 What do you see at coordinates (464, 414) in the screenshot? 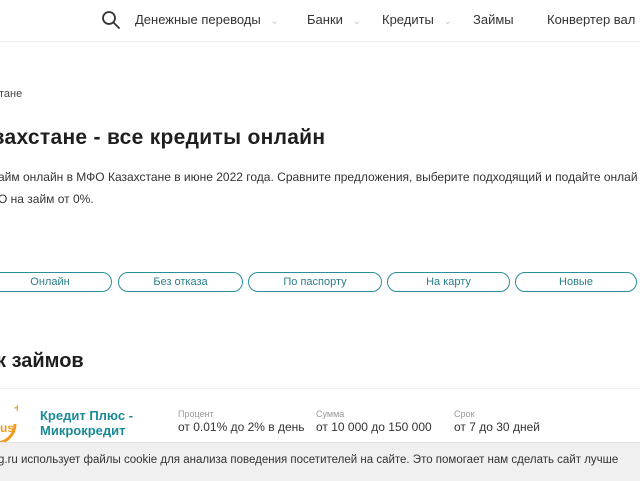
I see `offer-term-label: Срок` at bounding box center [464, 414].